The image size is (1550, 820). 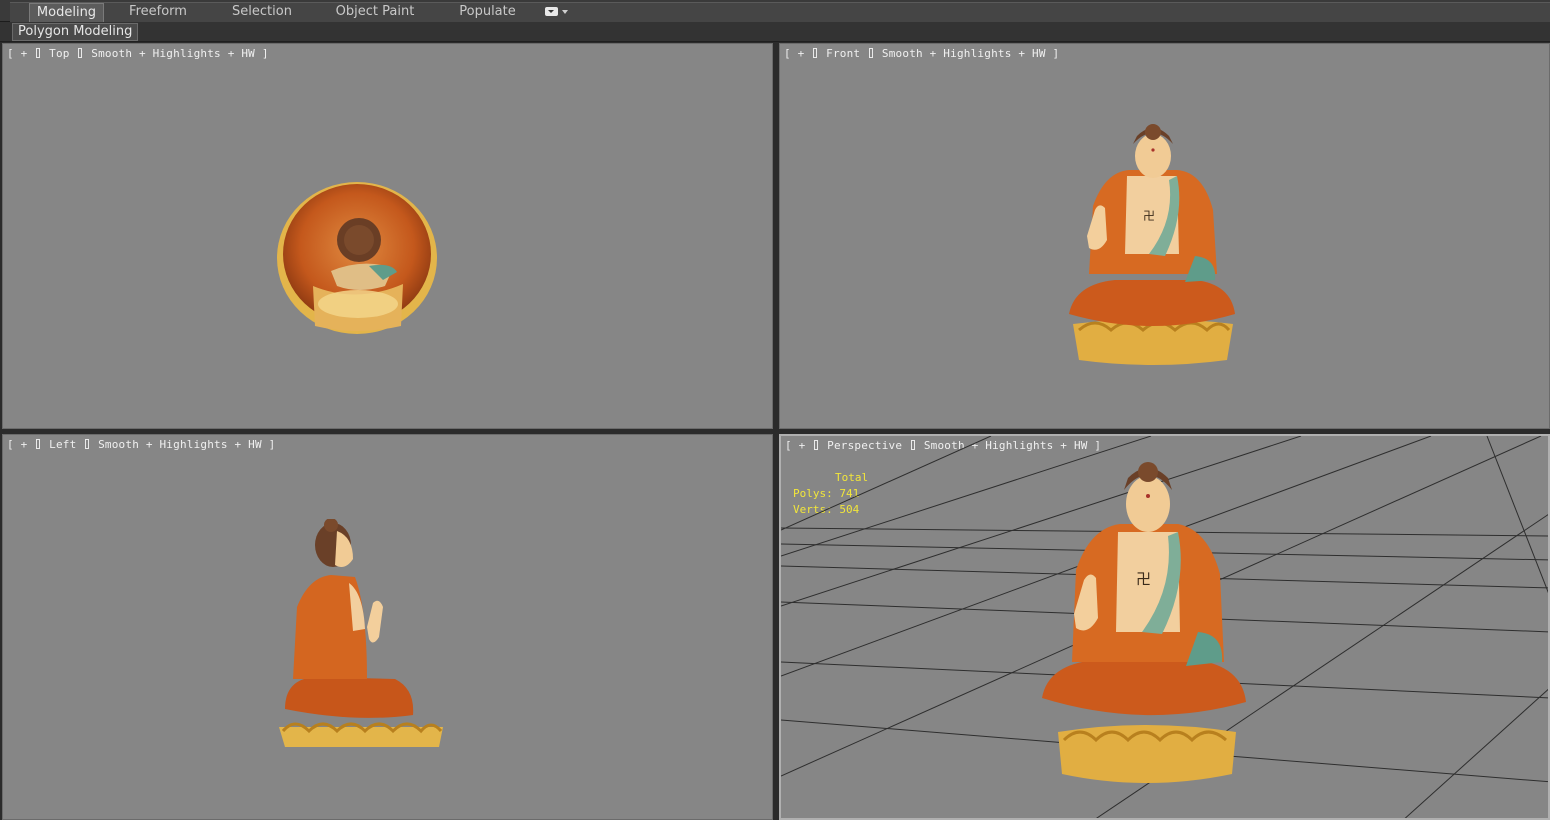 I want to click on tab-object-paint: Object Paint, so click(x=375, y=12).